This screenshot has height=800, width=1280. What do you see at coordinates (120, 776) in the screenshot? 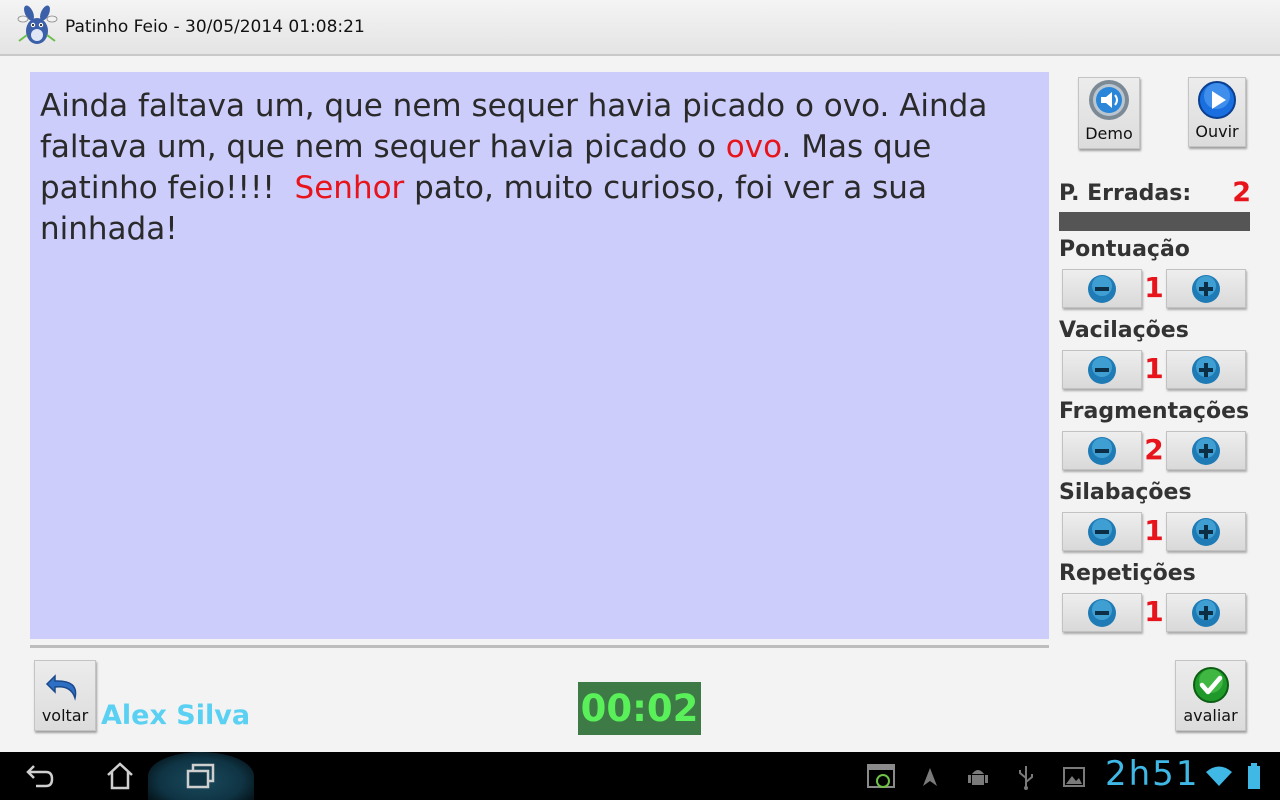
I see `home-icon` at bounding box center [120, 776].